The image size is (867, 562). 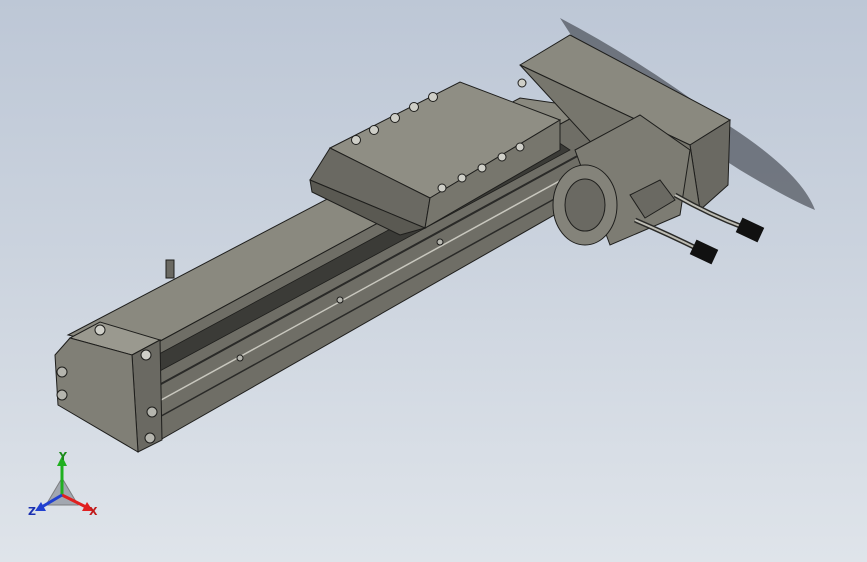 What do you see at coordinates (93, 511) in the screenshot?
I see `axis-x-label: X` at bounding box center [93, 511].